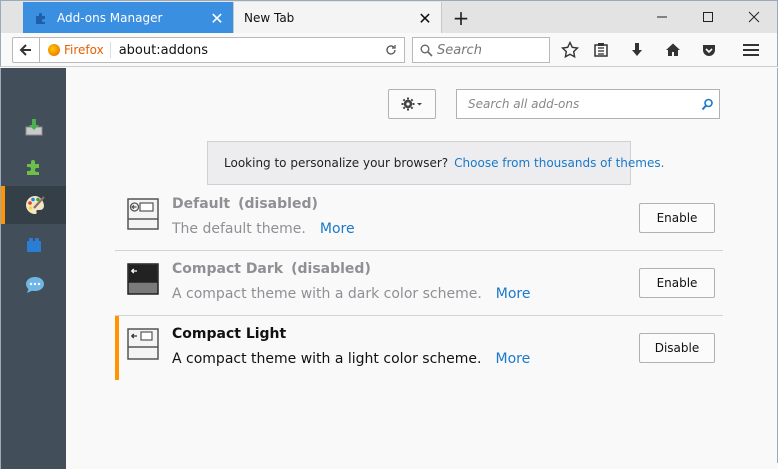  What do you see at coordinates (662, 17) in the screenshot?
I see `minimize-button` at bounding box center [662, 17].